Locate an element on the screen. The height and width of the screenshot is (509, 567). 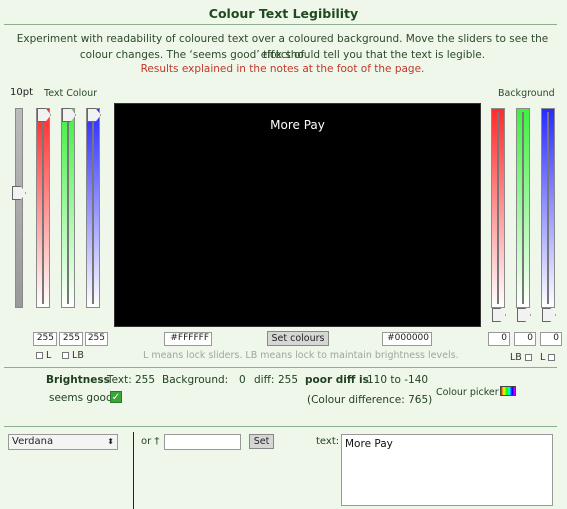
bg-lock-l: L is located at coordinates (548, 357).